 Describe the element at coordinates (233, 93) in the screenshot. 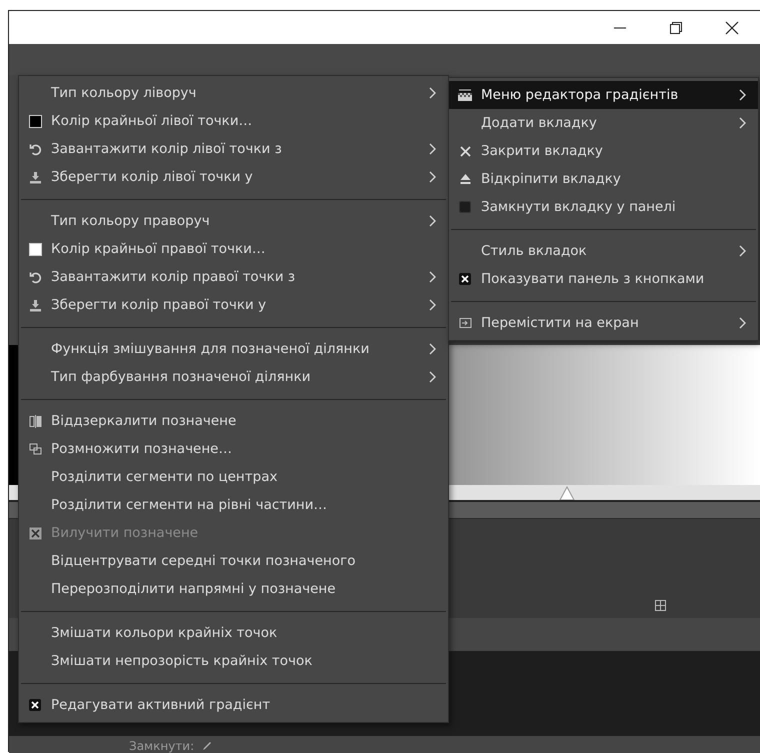

I see `menu-item: Тип кольору ліворуч` at that location.